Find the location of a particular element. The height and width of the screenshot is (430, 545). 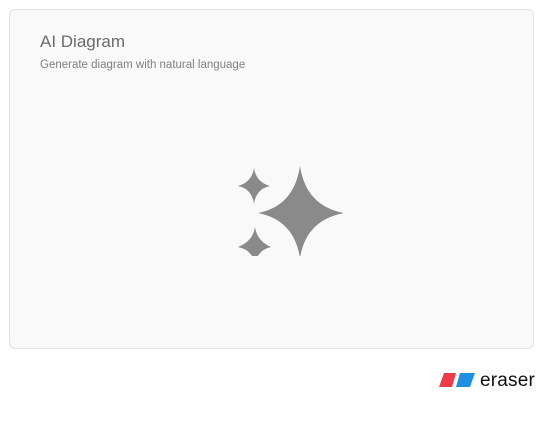

card-title: AI Diagram is located at coordinates (83, 41).